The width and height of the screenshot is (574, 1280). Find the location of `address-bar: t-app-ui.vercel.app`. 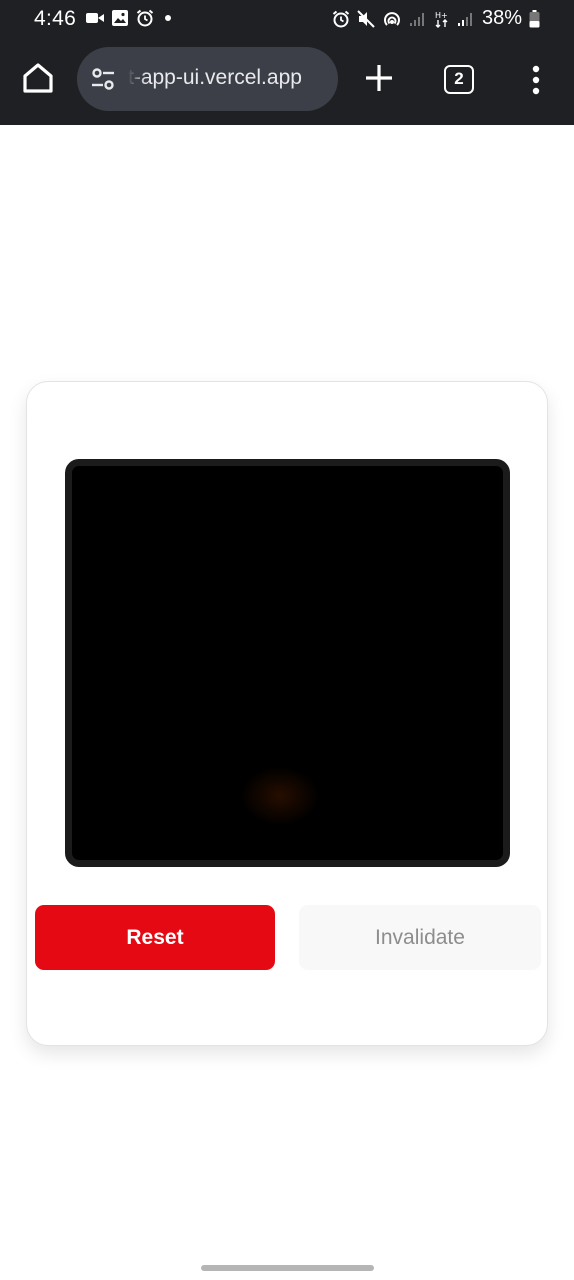

address-bar: t-app-ui.vercel.app is located at coordinates (207, 79).